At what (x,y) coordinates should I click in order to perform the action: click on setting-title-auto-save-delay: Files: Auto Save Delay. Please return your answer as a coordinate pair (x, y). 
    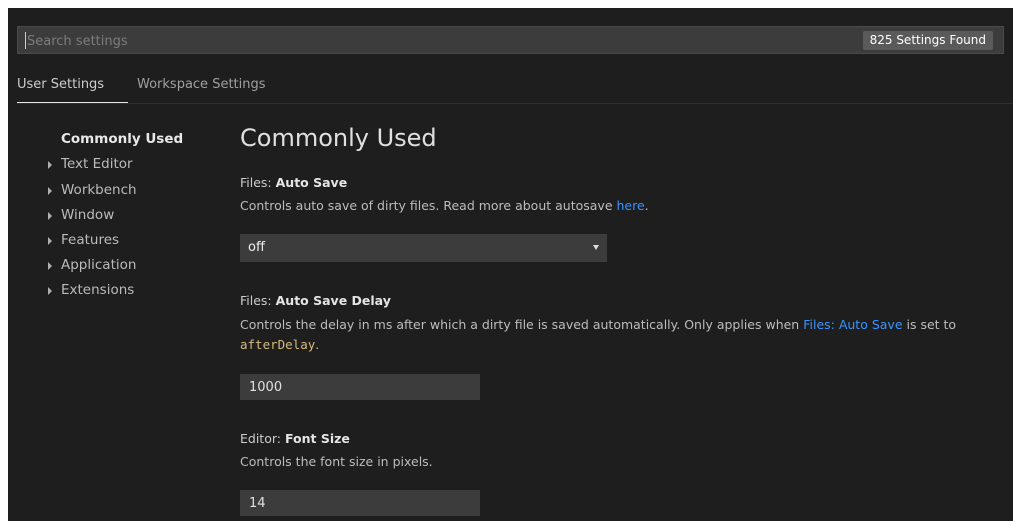
    Looking at the image, I should click on (315, 300).